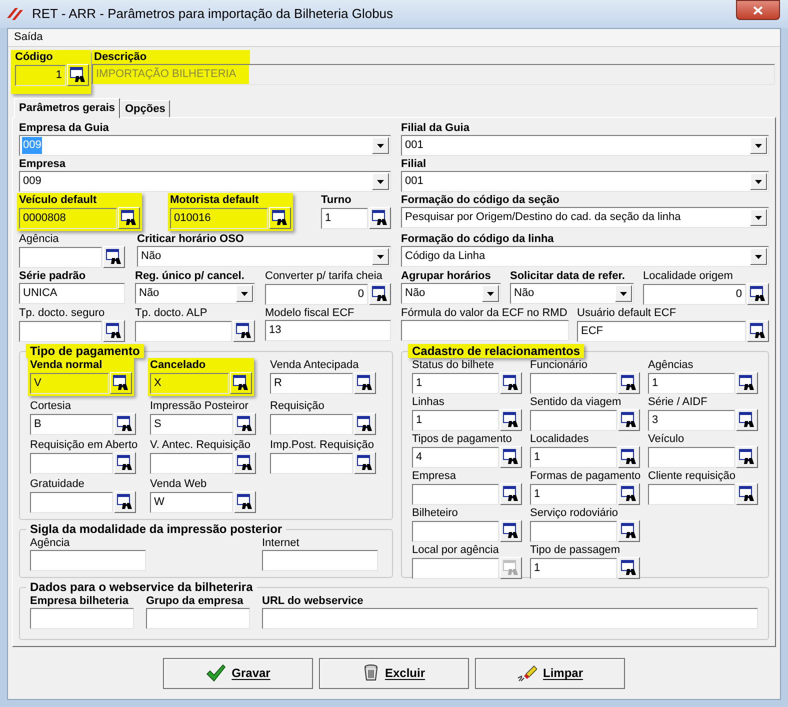 This screenshot has height=707, width=788. I want to click on combo-box: Pesquisar por Origem/Destino do cad. da seção da linha, so click(585, 217).